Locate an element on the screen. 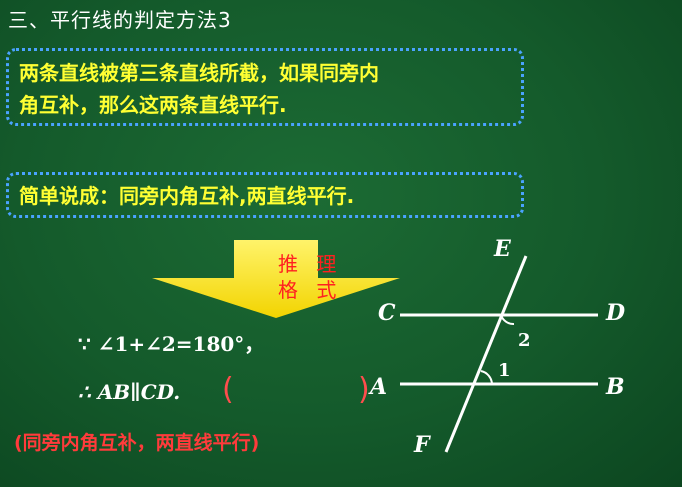 The width and height of the screenshot is (682, 487). angle-1-arc is located at coordinates (486, 377).